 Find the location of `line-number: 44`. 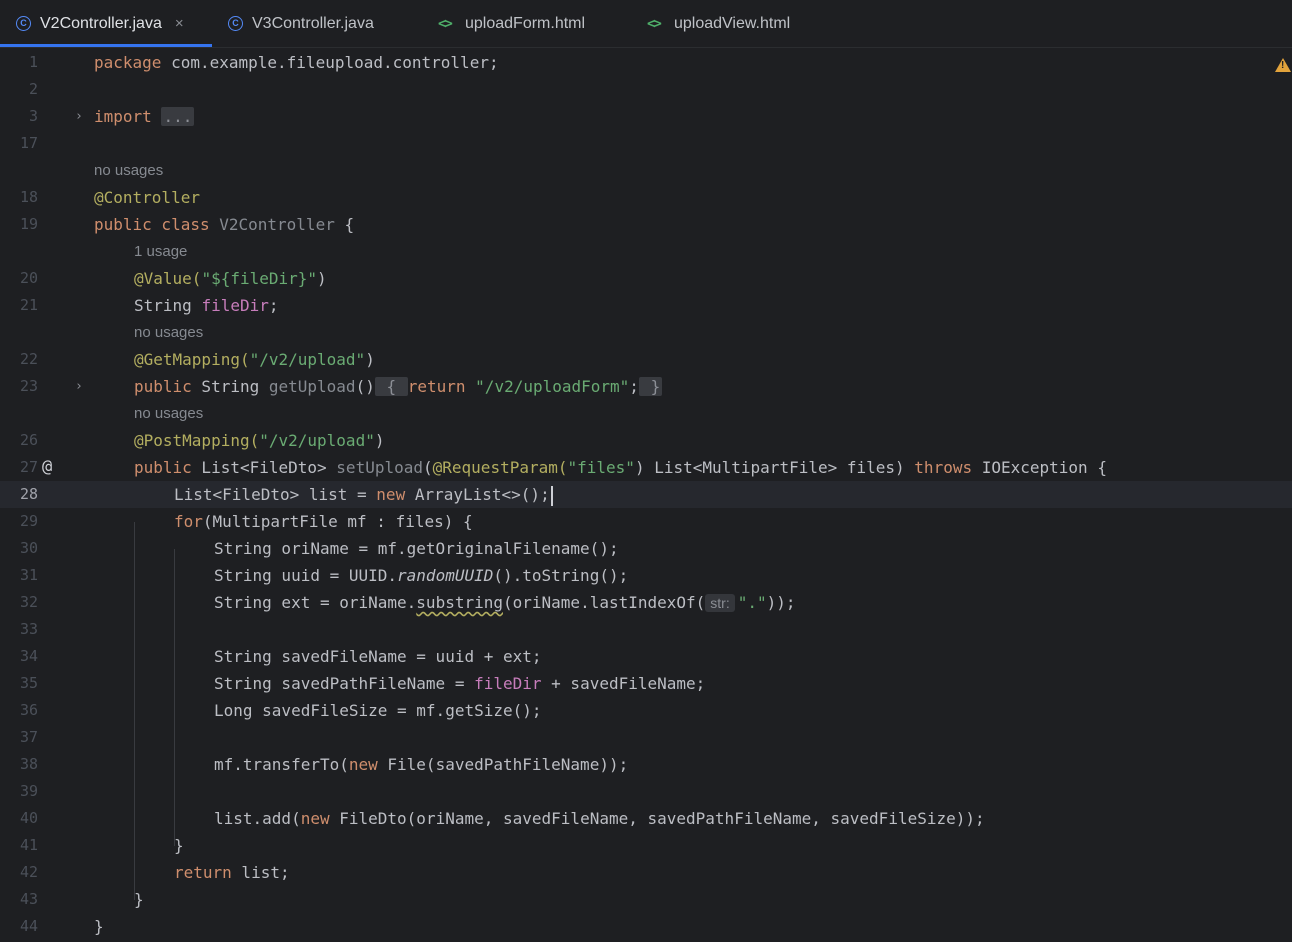

line-number: 44 is located at coordinates (28, 926).